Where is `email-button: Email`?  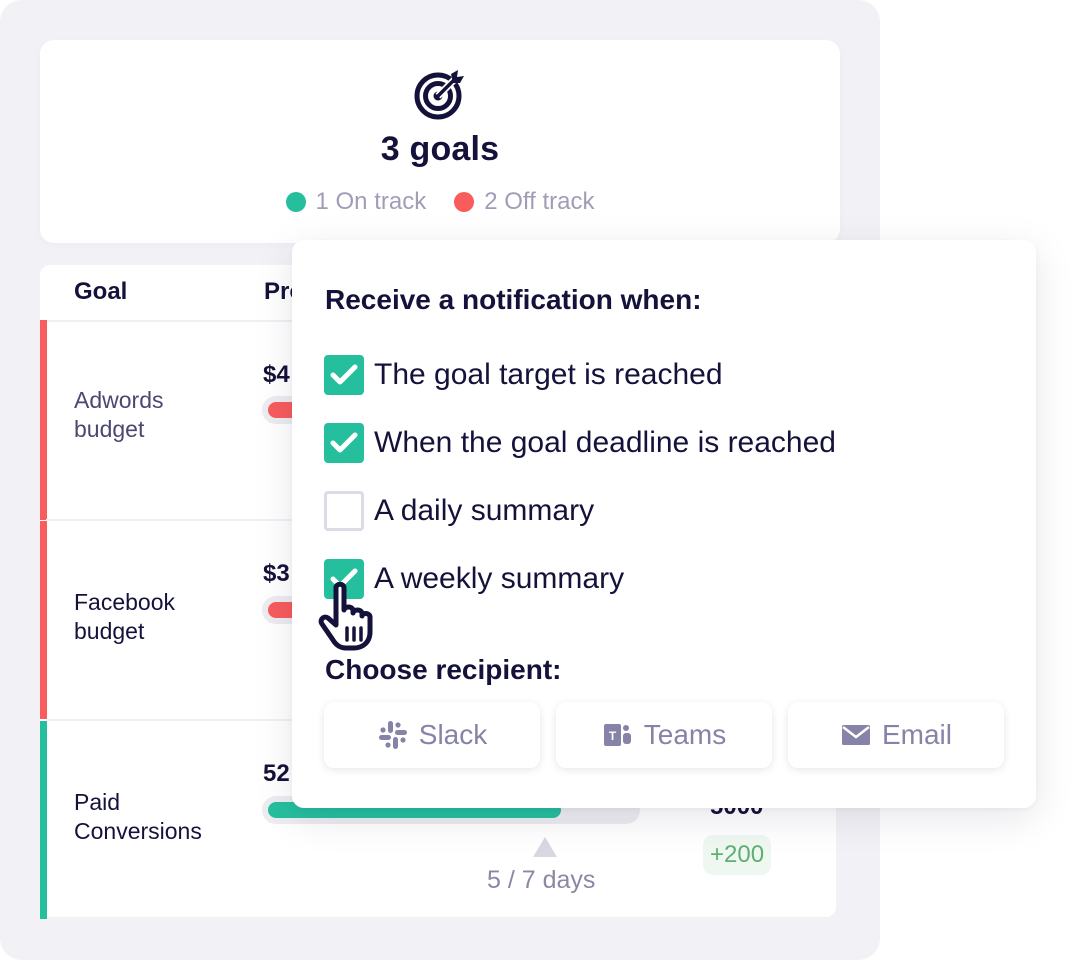 email-button: Email is located at coordinates (896, 735).